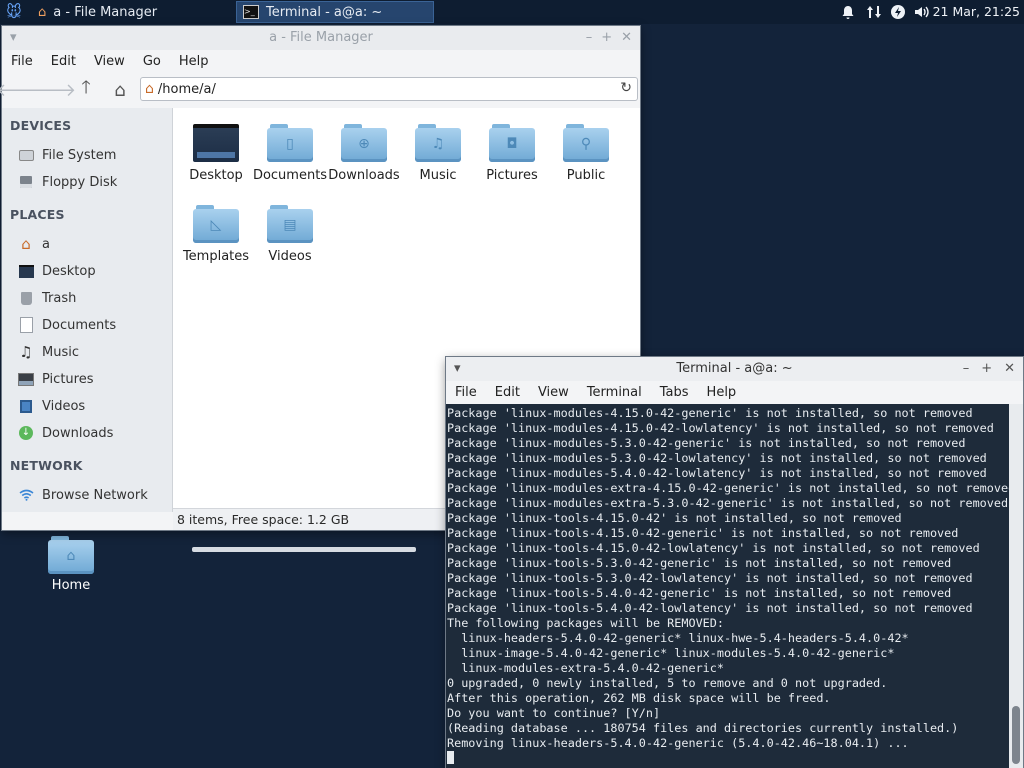  I want to click on folder-item-videos: ▤ Videos, so click(290, 234).